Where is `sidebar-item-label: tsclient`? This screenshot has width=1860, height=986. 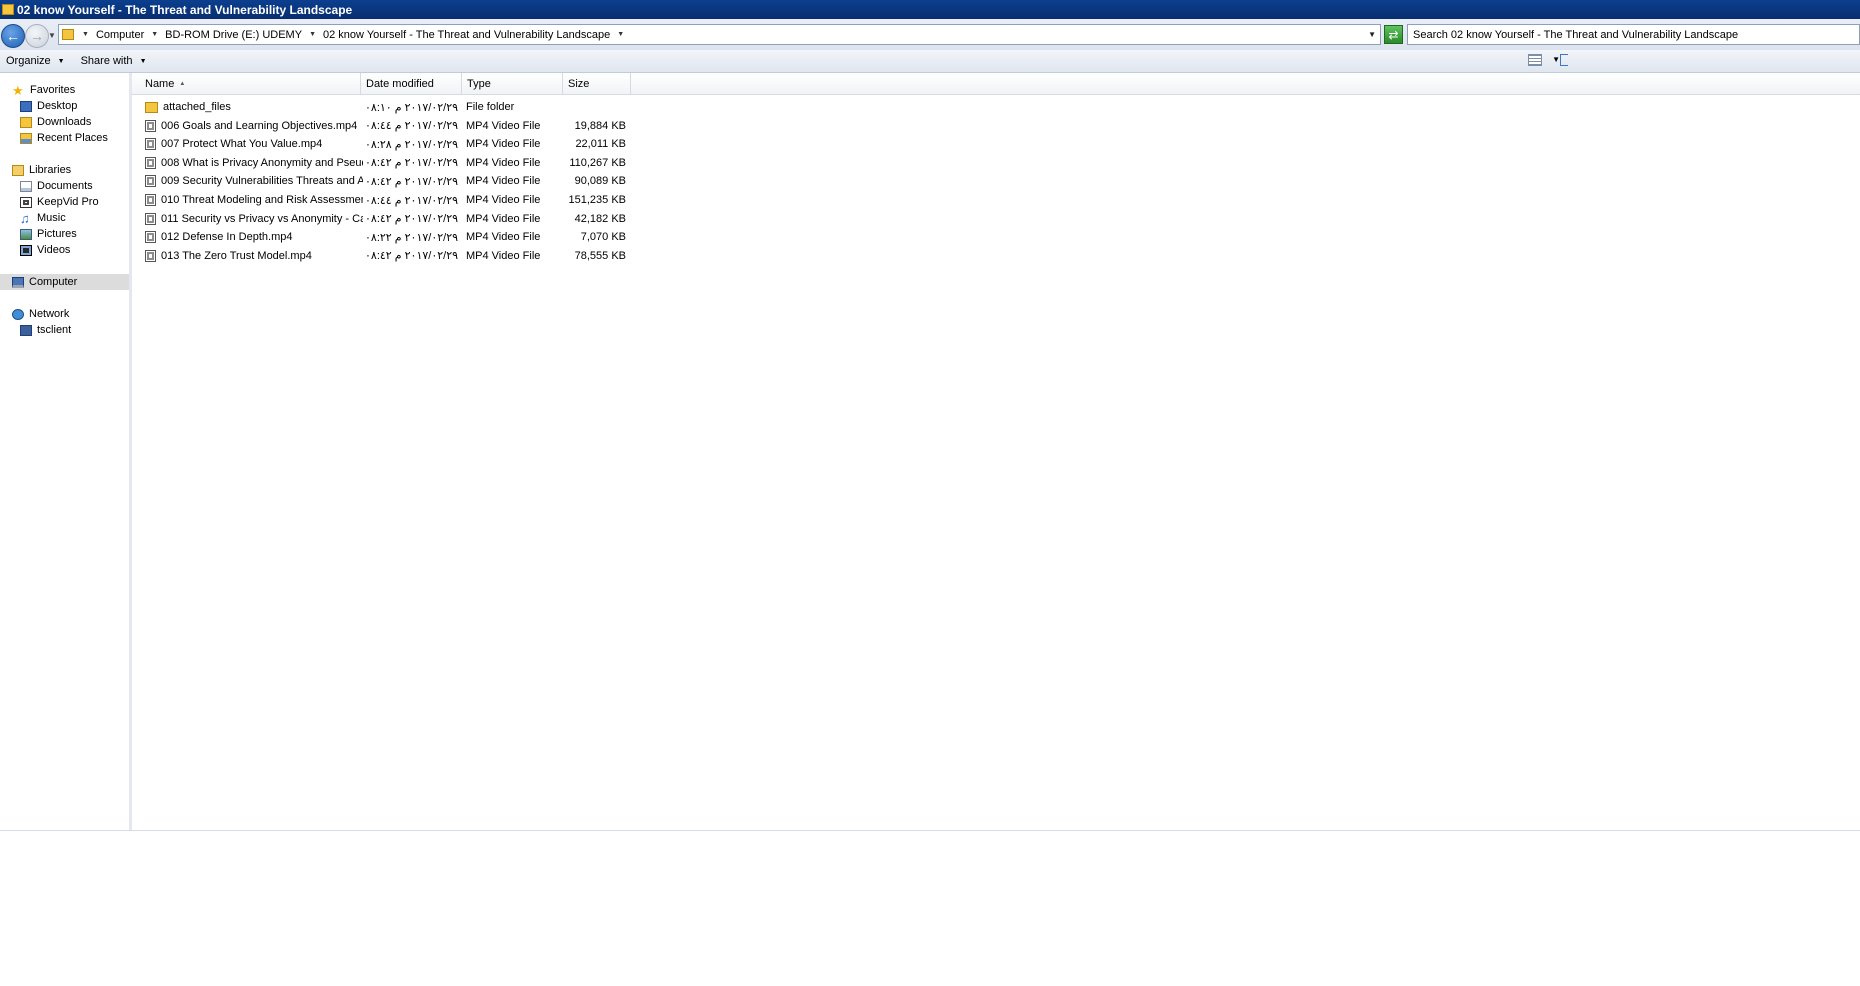 sidebar-item-label: tsclient is located at coordinates (54, 330).